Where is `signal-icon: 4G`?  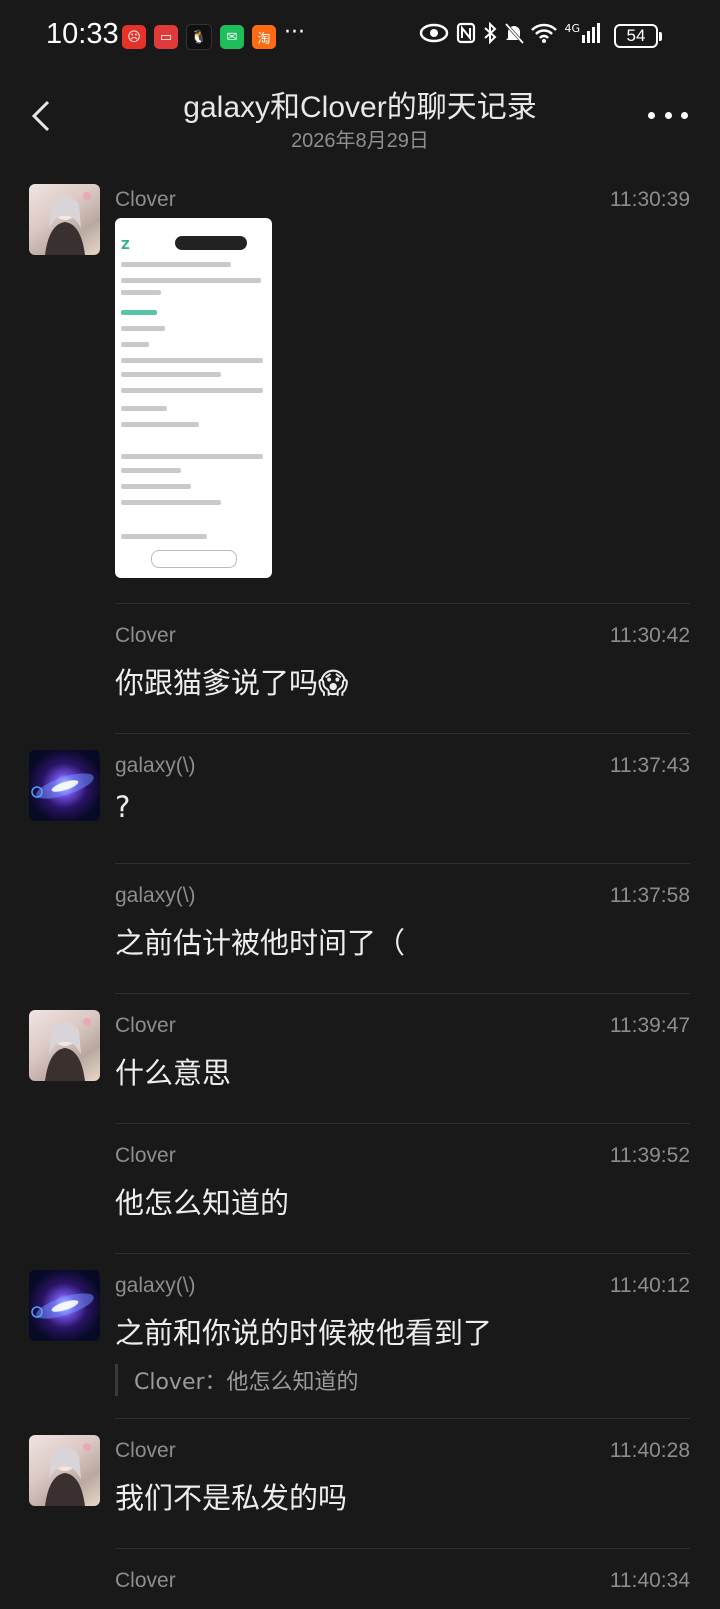 signal-icon: 4G is located at coordinates (582, 33).